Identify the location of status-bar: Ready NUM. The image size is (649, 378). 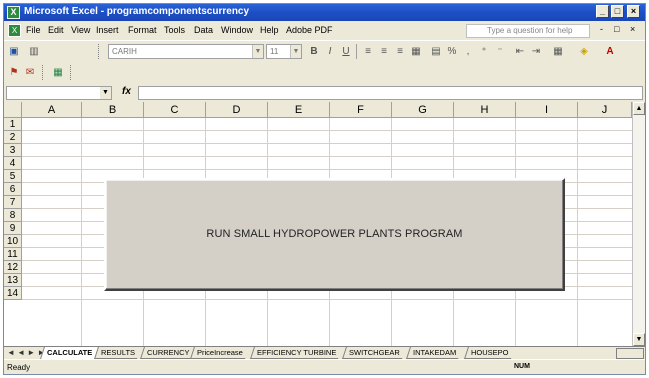
(324, 366).